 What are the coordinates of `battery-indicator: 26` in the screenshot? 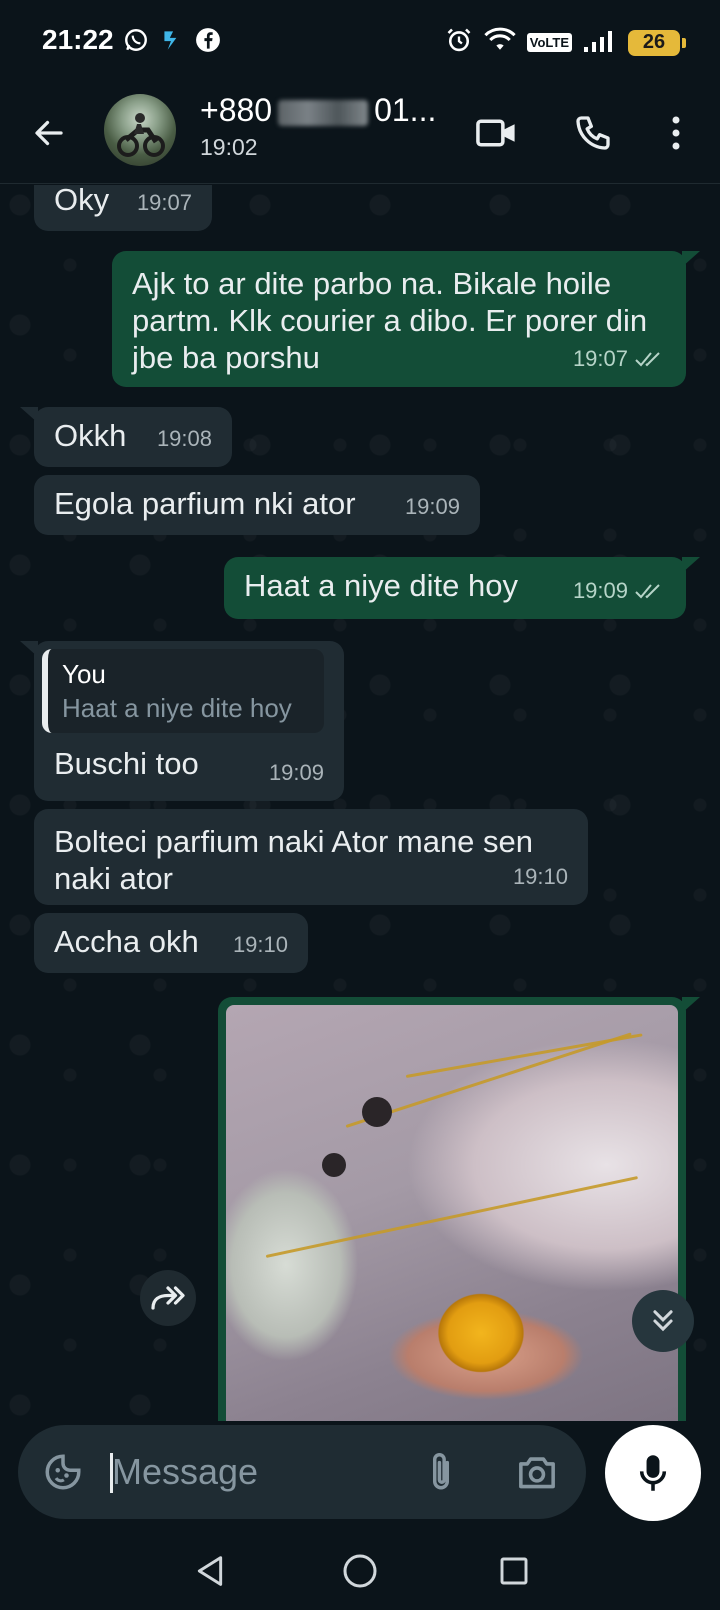 It's located at (657, 42).